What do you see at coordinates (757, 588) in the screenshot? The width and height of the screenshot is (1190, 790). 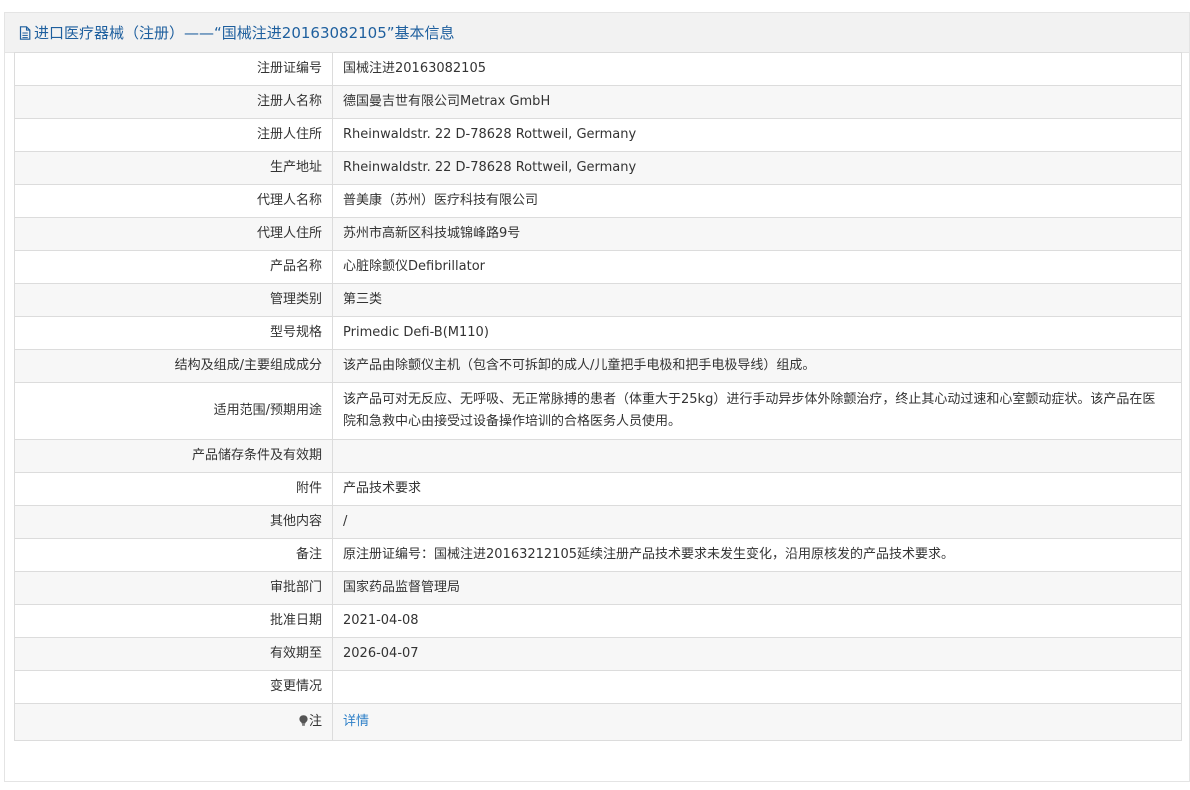 I see `row-value: 国家药品监督管理局` at bounding box center [757, 588].